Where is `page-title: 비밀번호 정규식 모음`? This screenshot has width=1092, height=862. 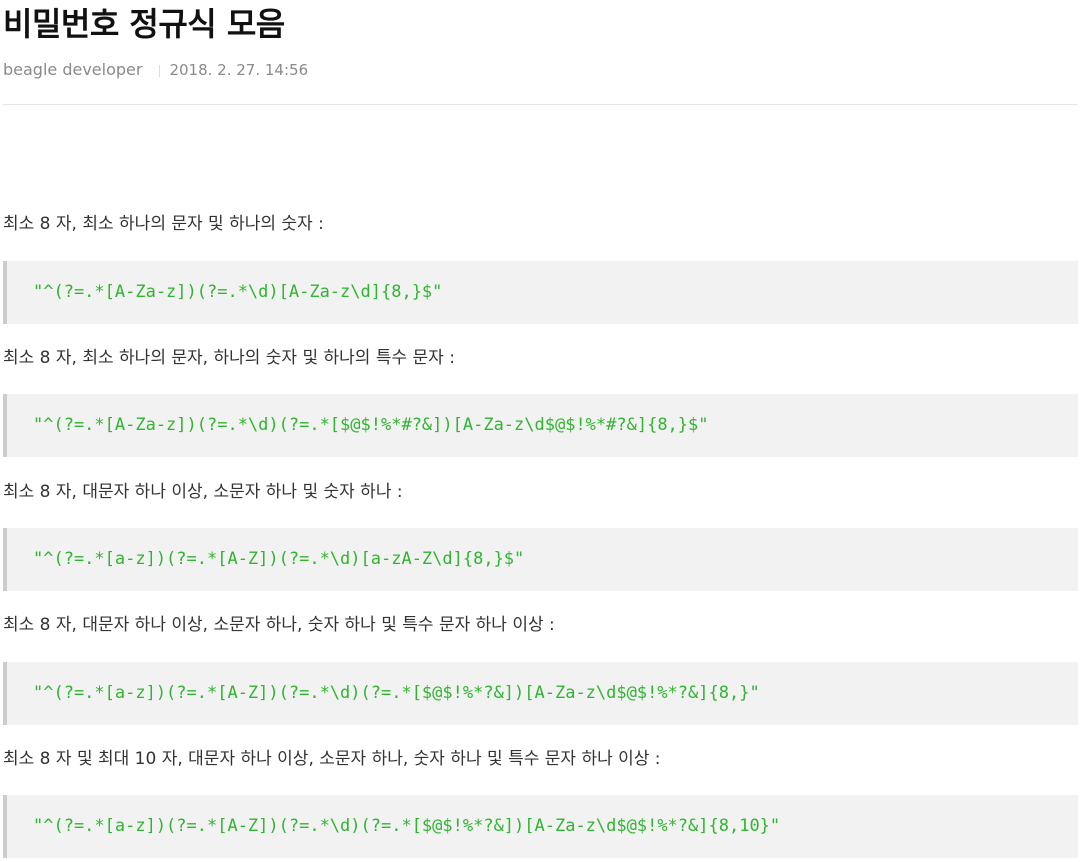
page-title: 비밀번호 정규식 모음 is located at coordinates (144, 24).